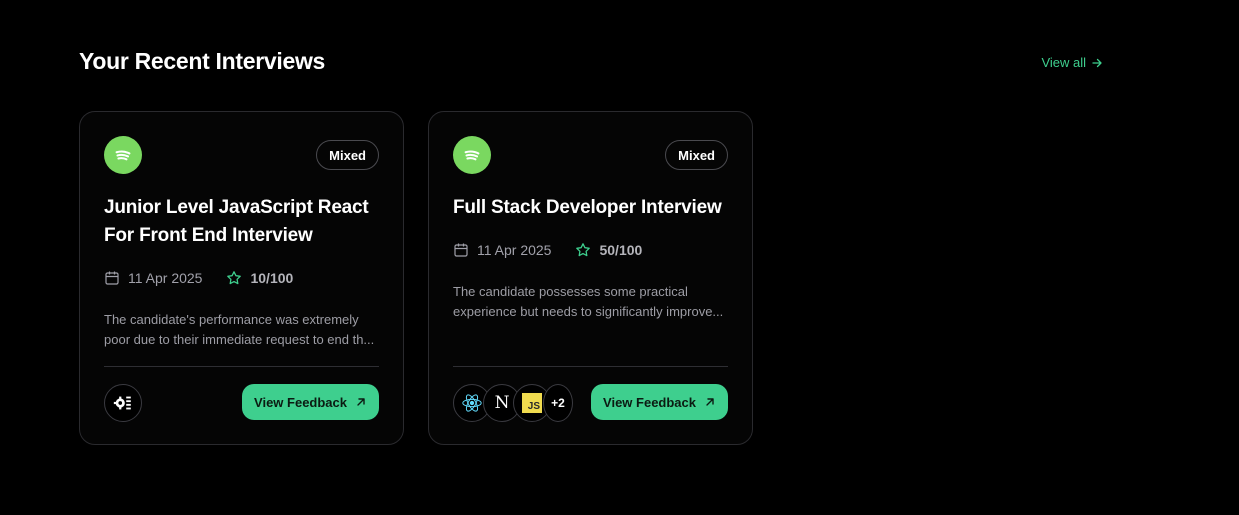  Describe the element at coordinates (272, 278) in the screenshot. I see `interview-score: 10/100` at that location.